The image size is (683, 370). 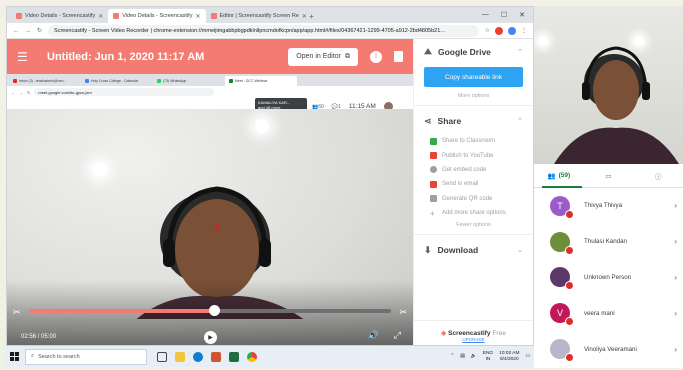 What do you see at coordinates (198, 356) in the screenshot?
I see `edge-icon` at bounding box center [198, 356].